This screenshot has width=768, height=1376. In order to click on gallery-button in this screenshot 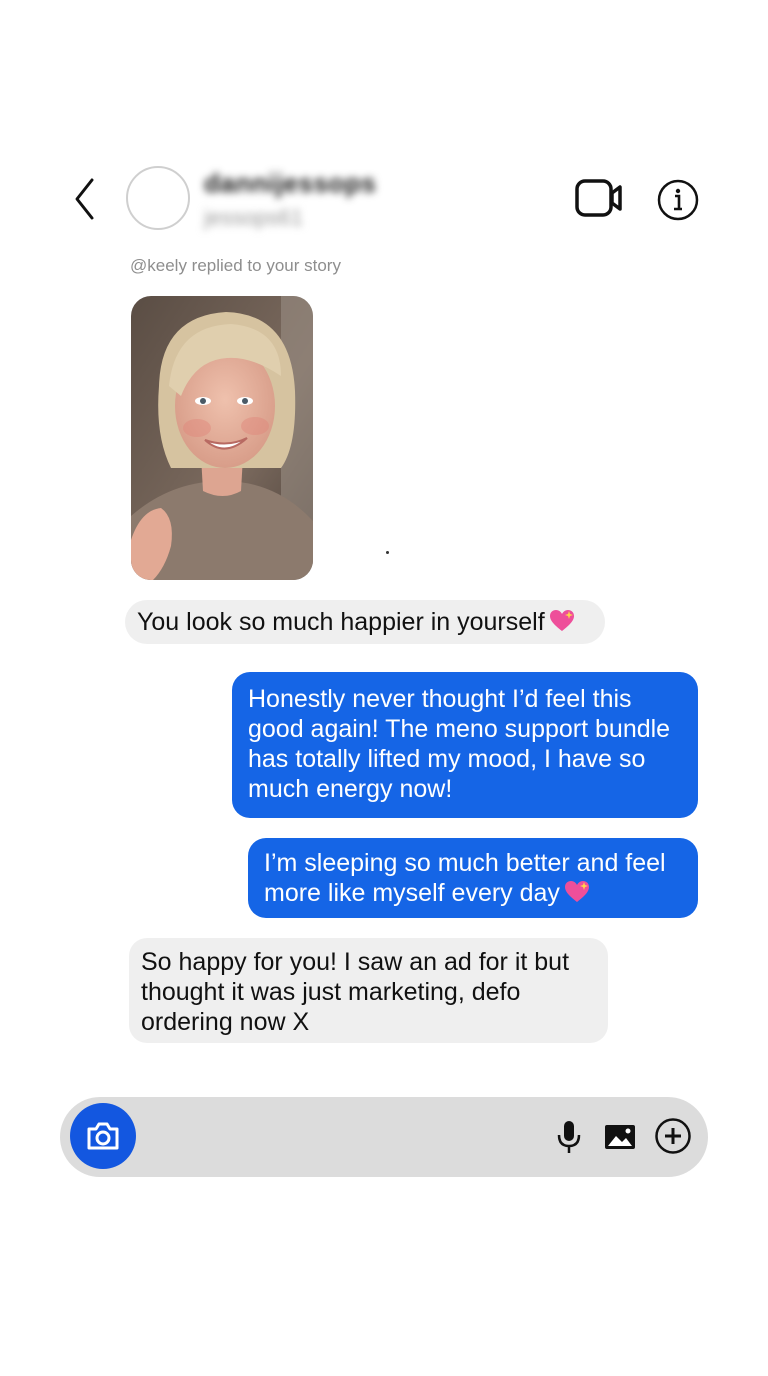, I will do `click(620, 1137)`.